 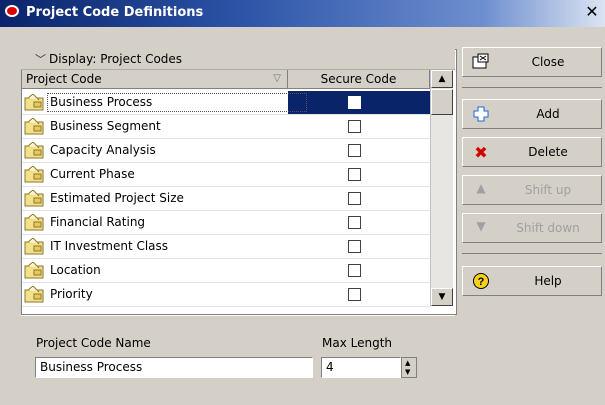 What do you see at coordinates (361, 367) in the screenshot?
I see `max-length-field: 4` at bounding box center [361, 367].